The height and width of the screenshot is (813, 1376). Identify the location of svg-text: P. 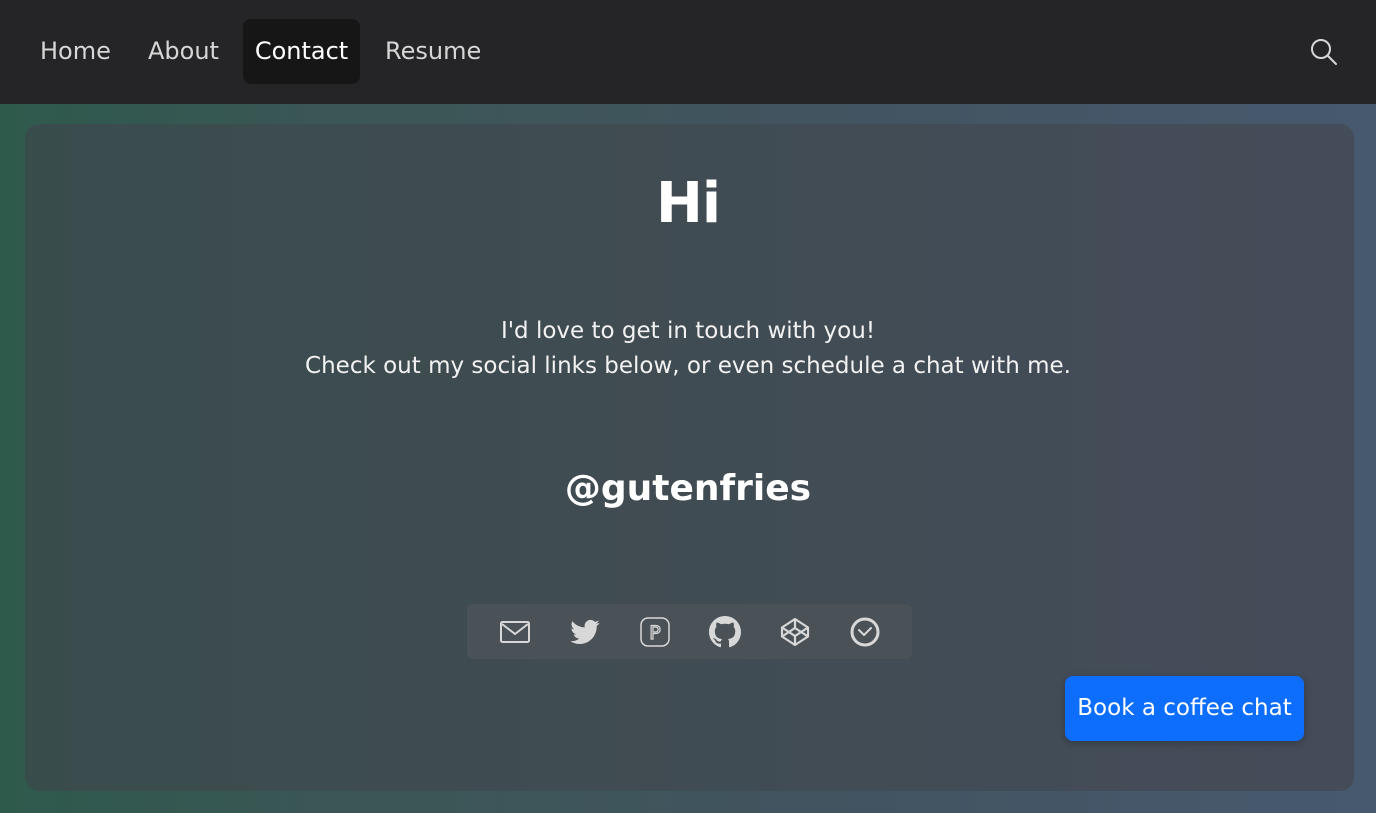
(654, 633).